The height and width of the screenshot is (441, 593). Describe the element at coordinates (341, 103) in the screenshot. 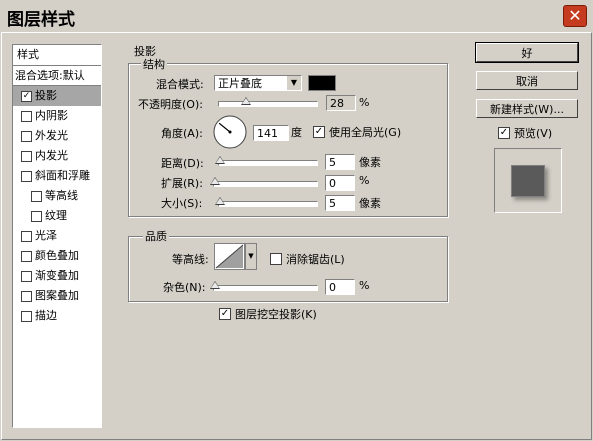

I see `opacity-field: 28` at that location.